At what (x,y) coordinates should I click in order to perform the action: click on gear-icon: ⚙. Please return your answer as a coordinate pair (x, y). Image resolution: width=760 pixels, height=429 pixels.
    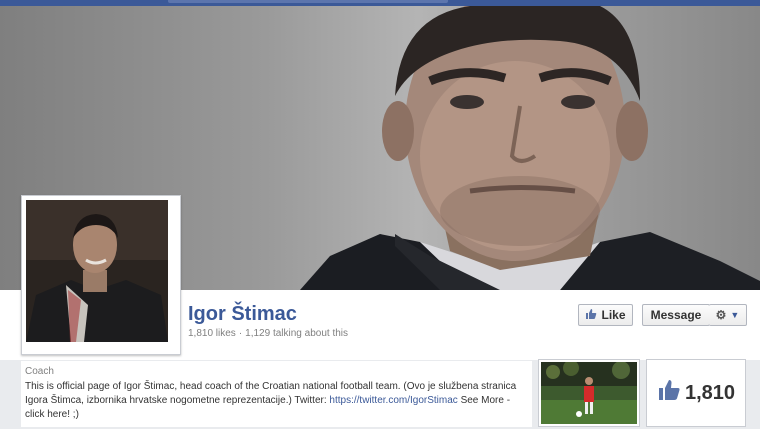
    Looking at the image, I should click on (721, 315).